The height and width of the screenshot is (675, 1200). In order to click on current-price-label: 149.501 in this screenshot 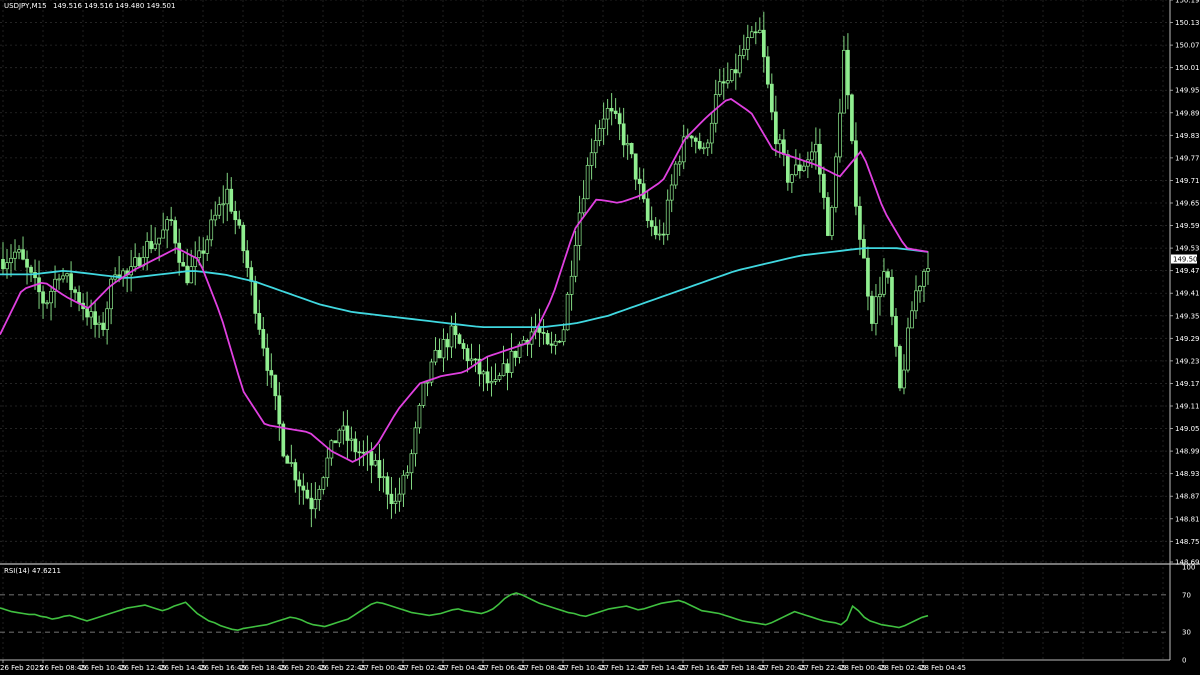, I will do `click(1185, 259)`.